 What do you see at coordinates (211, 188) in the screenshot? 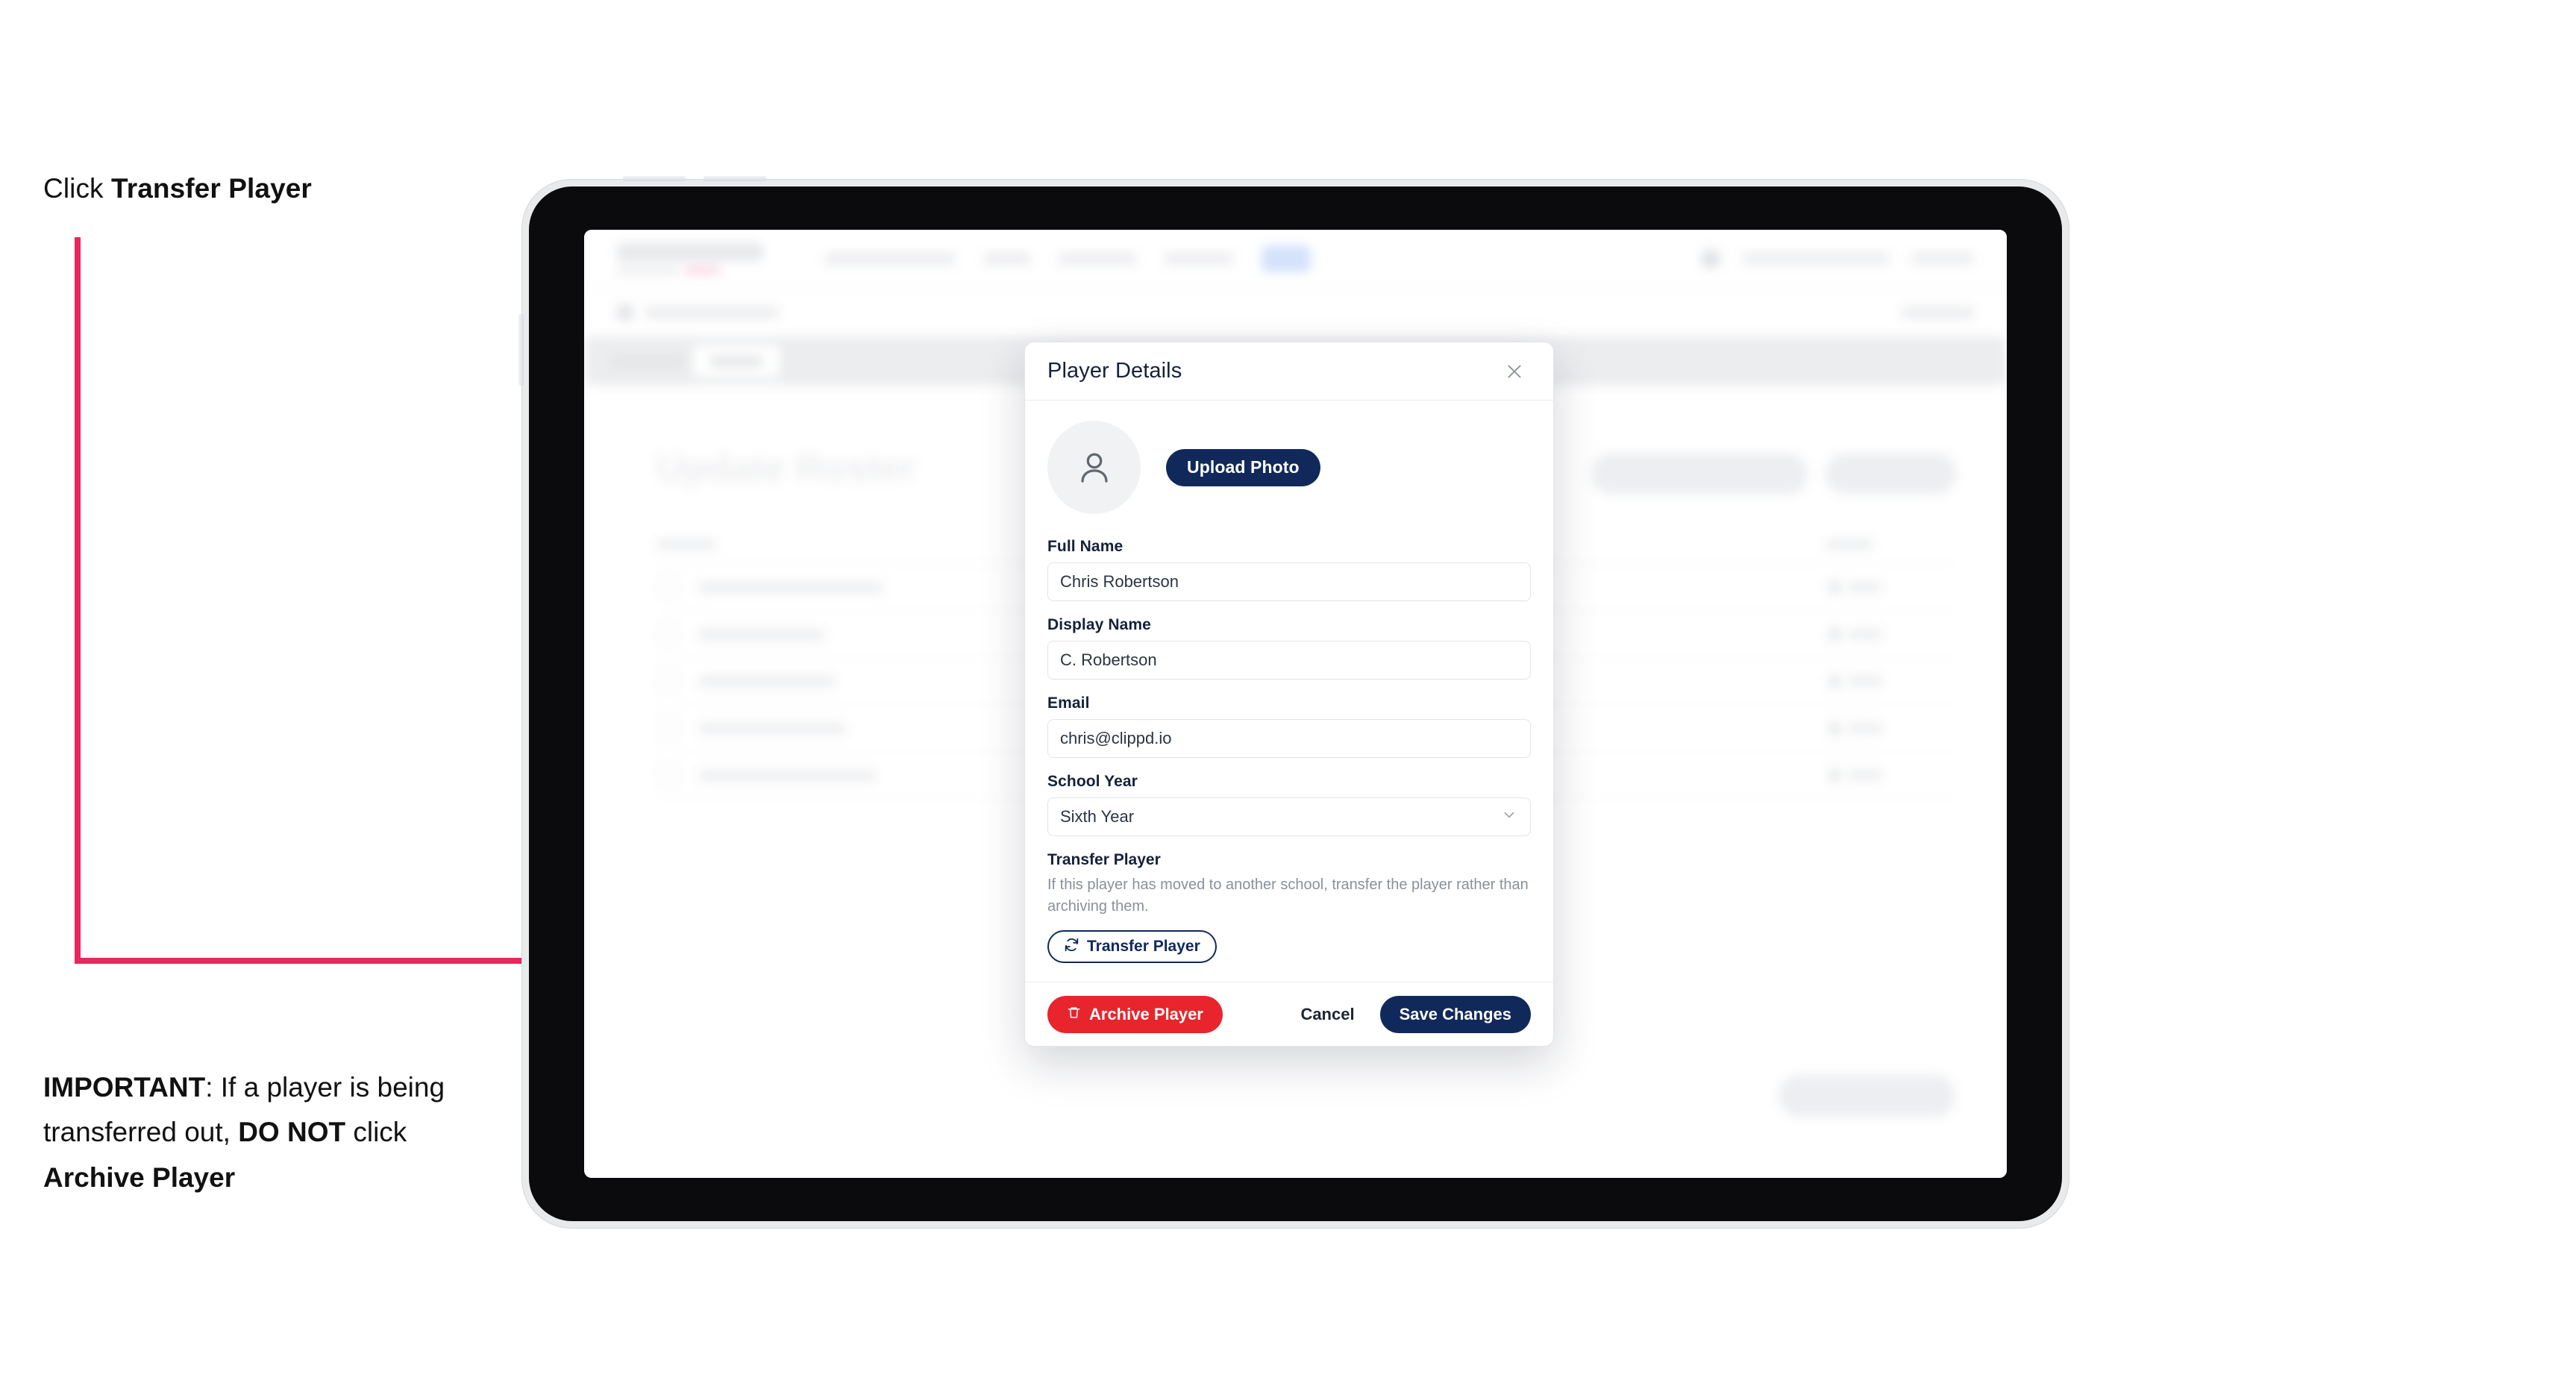
I see `annotation-top-bold: Transfer Player` at bounding box center [211, 188].